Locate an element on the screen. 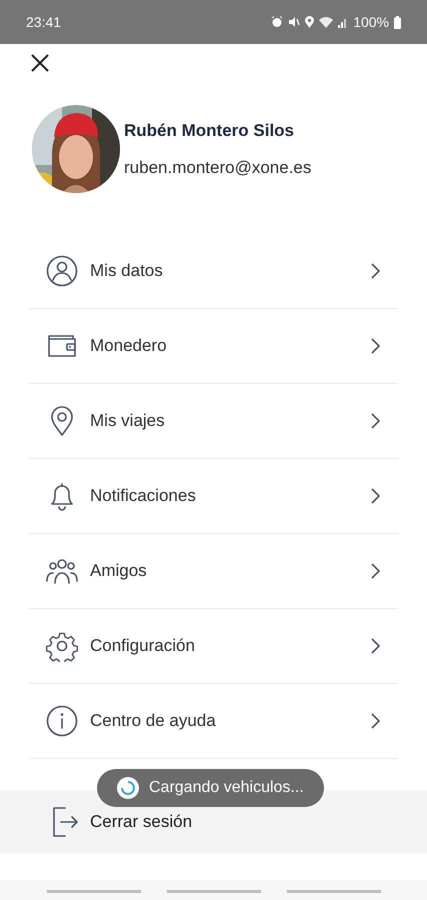 This screenshot has height=900, width=427. clock-time: 23:41 is located at coordinates (44, 22).